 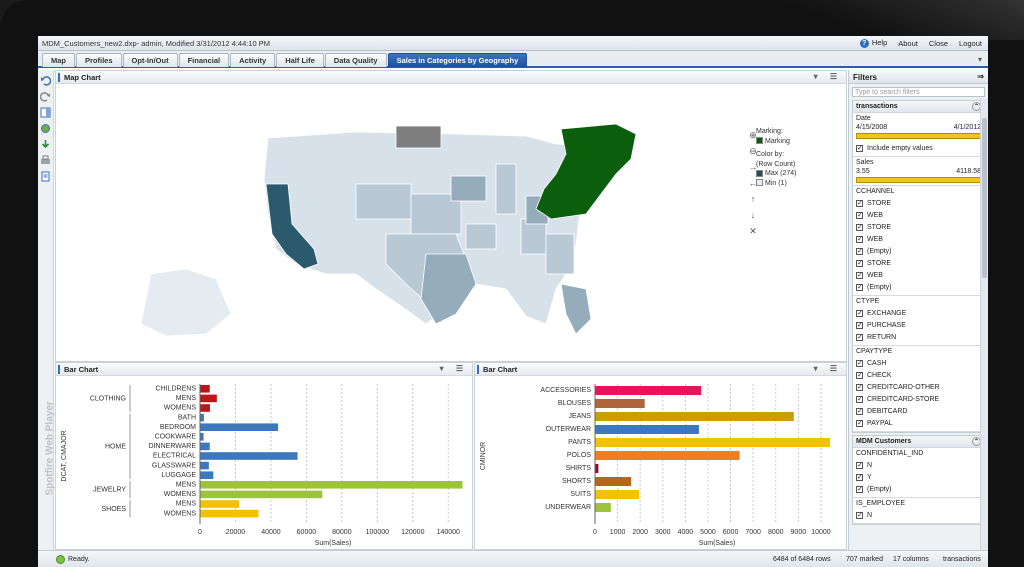 I want to click on x-tick-label: 6000, so click(x=731, y=532).